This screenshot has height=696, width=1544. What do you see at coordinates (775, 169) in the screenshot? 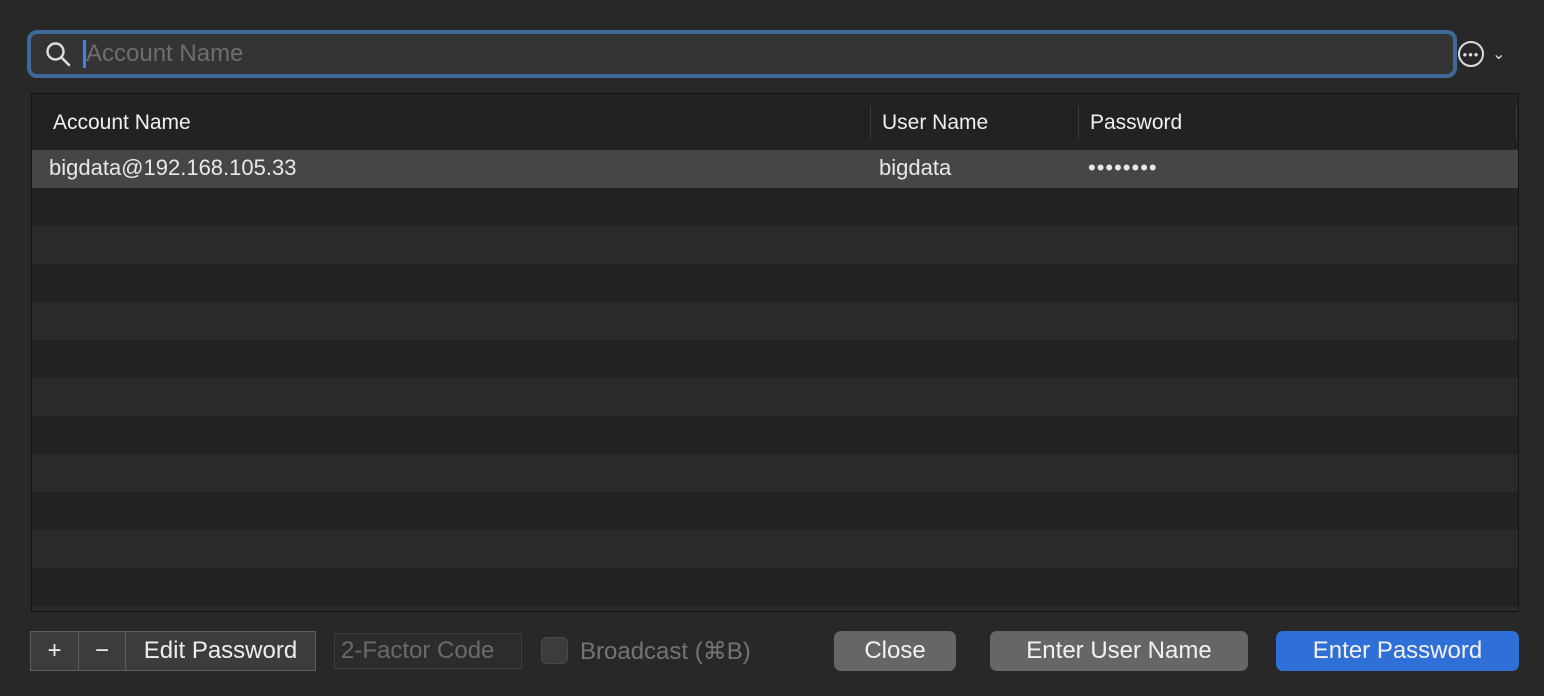
I see `table-row: bigdata@192.168.105.33 bigdata ••••••••` at bounding box center [775, 169].